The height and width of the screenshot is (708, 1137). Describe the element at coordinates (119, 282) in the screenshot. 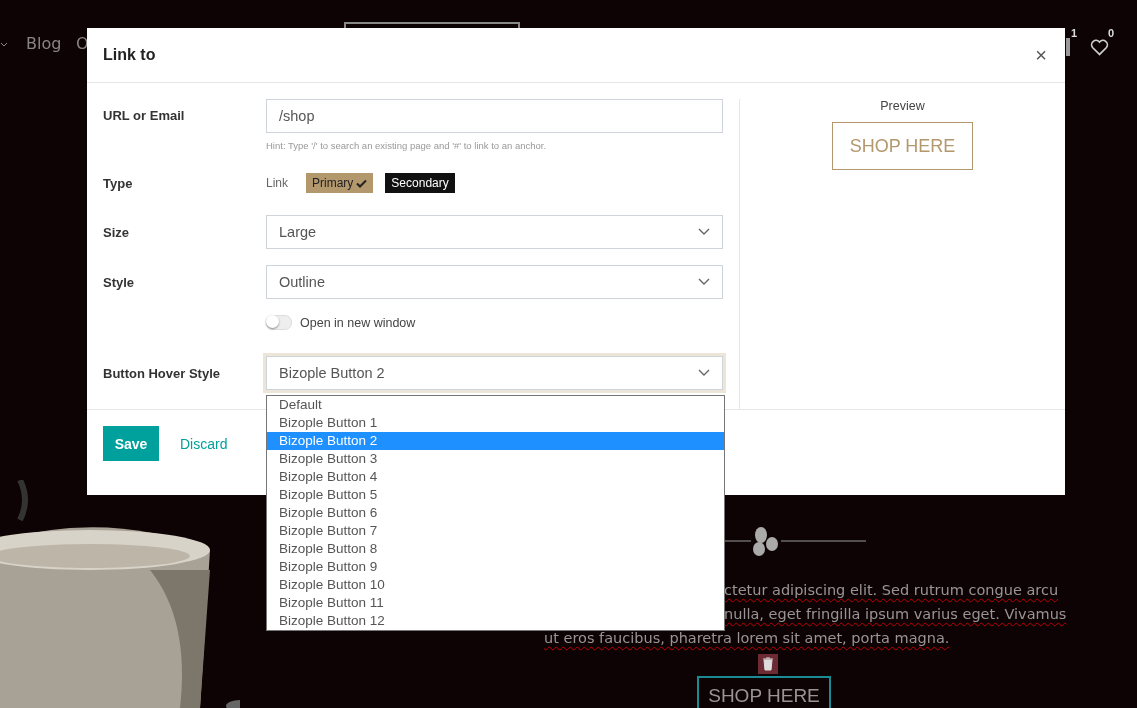

I see `field-label: Style` at that location.